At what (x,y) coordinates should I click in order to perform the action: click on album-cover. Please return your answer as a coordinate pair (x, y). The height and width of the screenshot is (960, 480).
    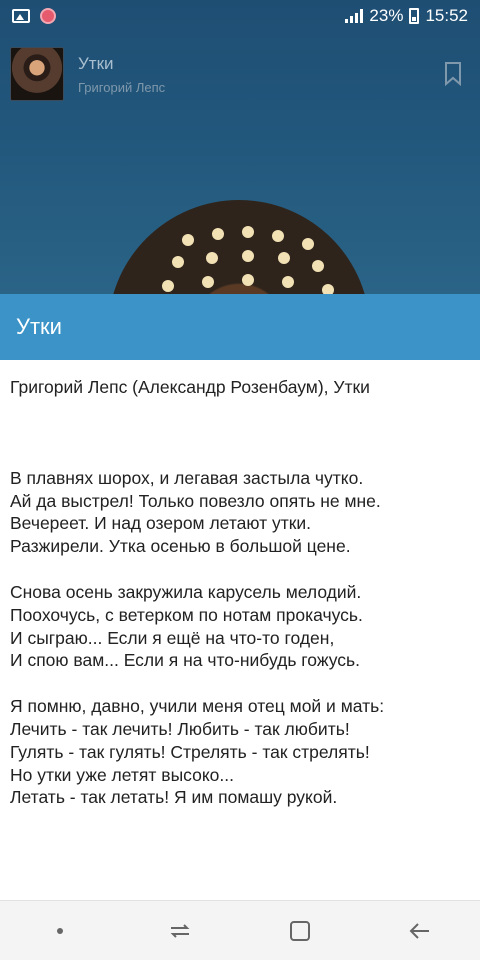
    Looking at the image, I should click on (37, 74).